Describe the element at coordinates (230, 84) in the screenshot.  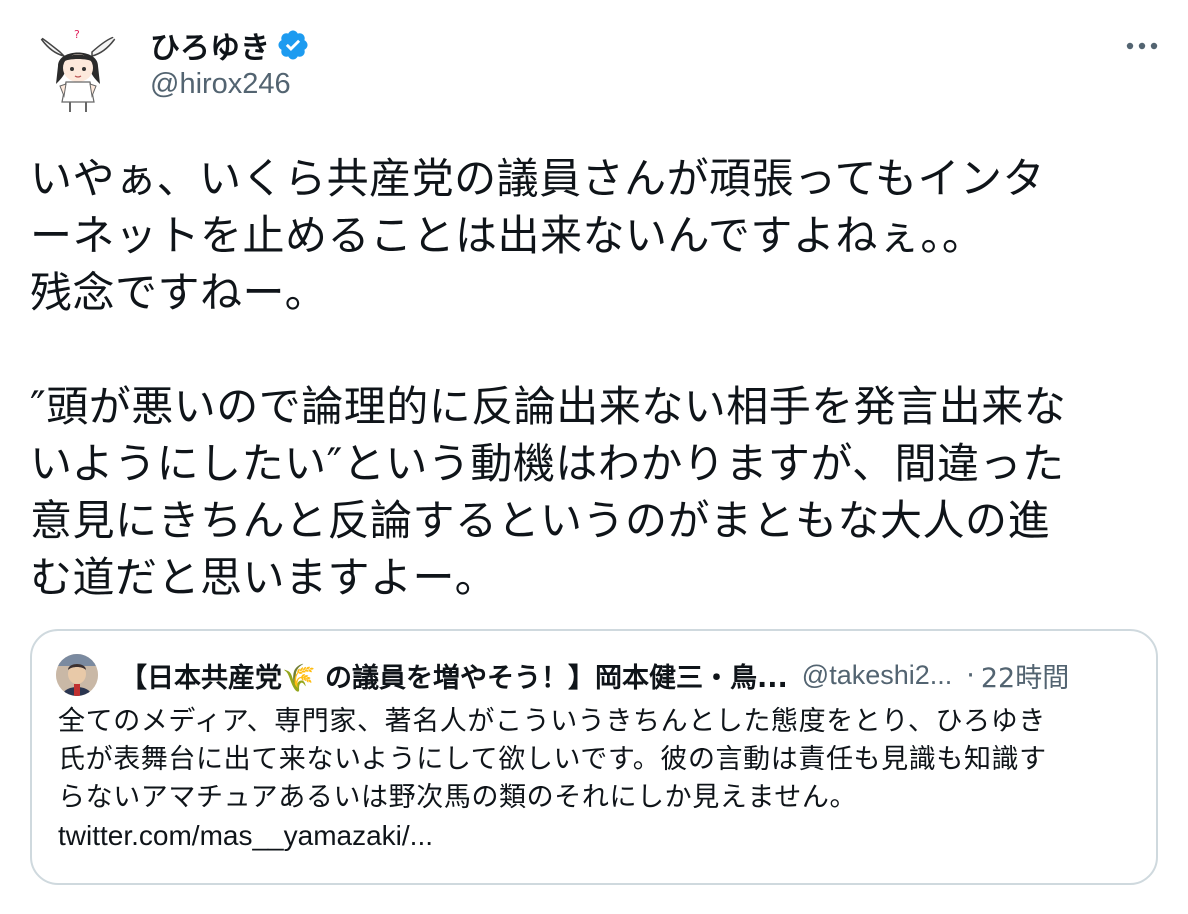
I see `author-handle: @hirox246` at that location.